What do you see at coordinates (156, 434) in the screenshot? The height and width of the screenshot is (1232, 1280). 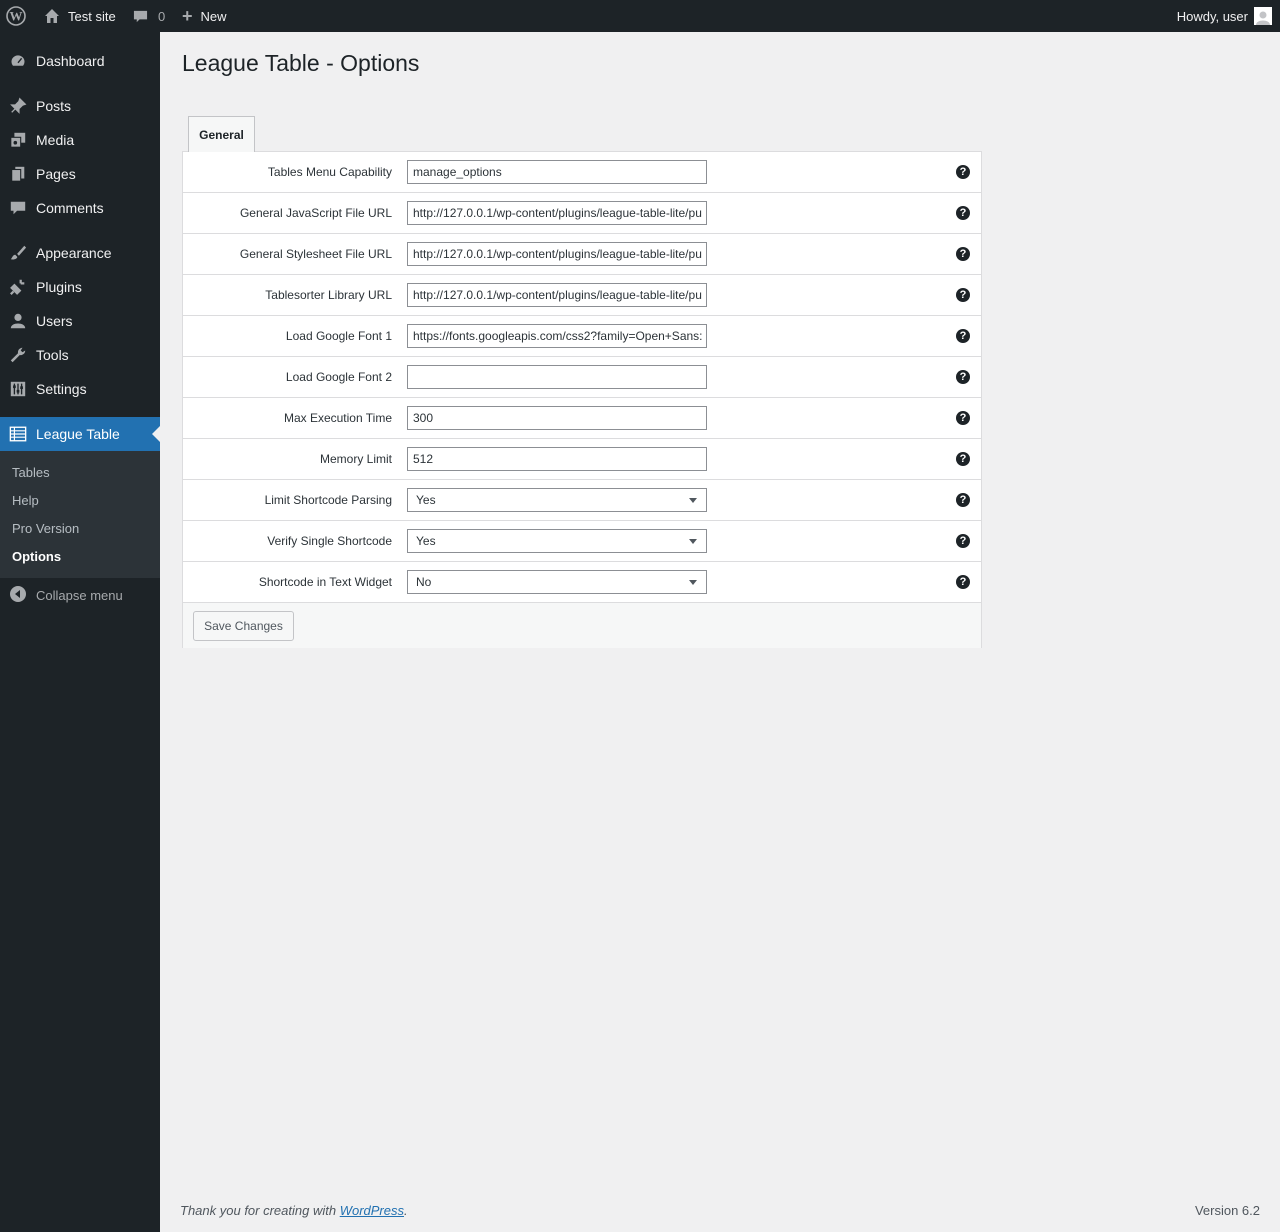 I see `current-menu-arrow` at bounding box center [156, 434].